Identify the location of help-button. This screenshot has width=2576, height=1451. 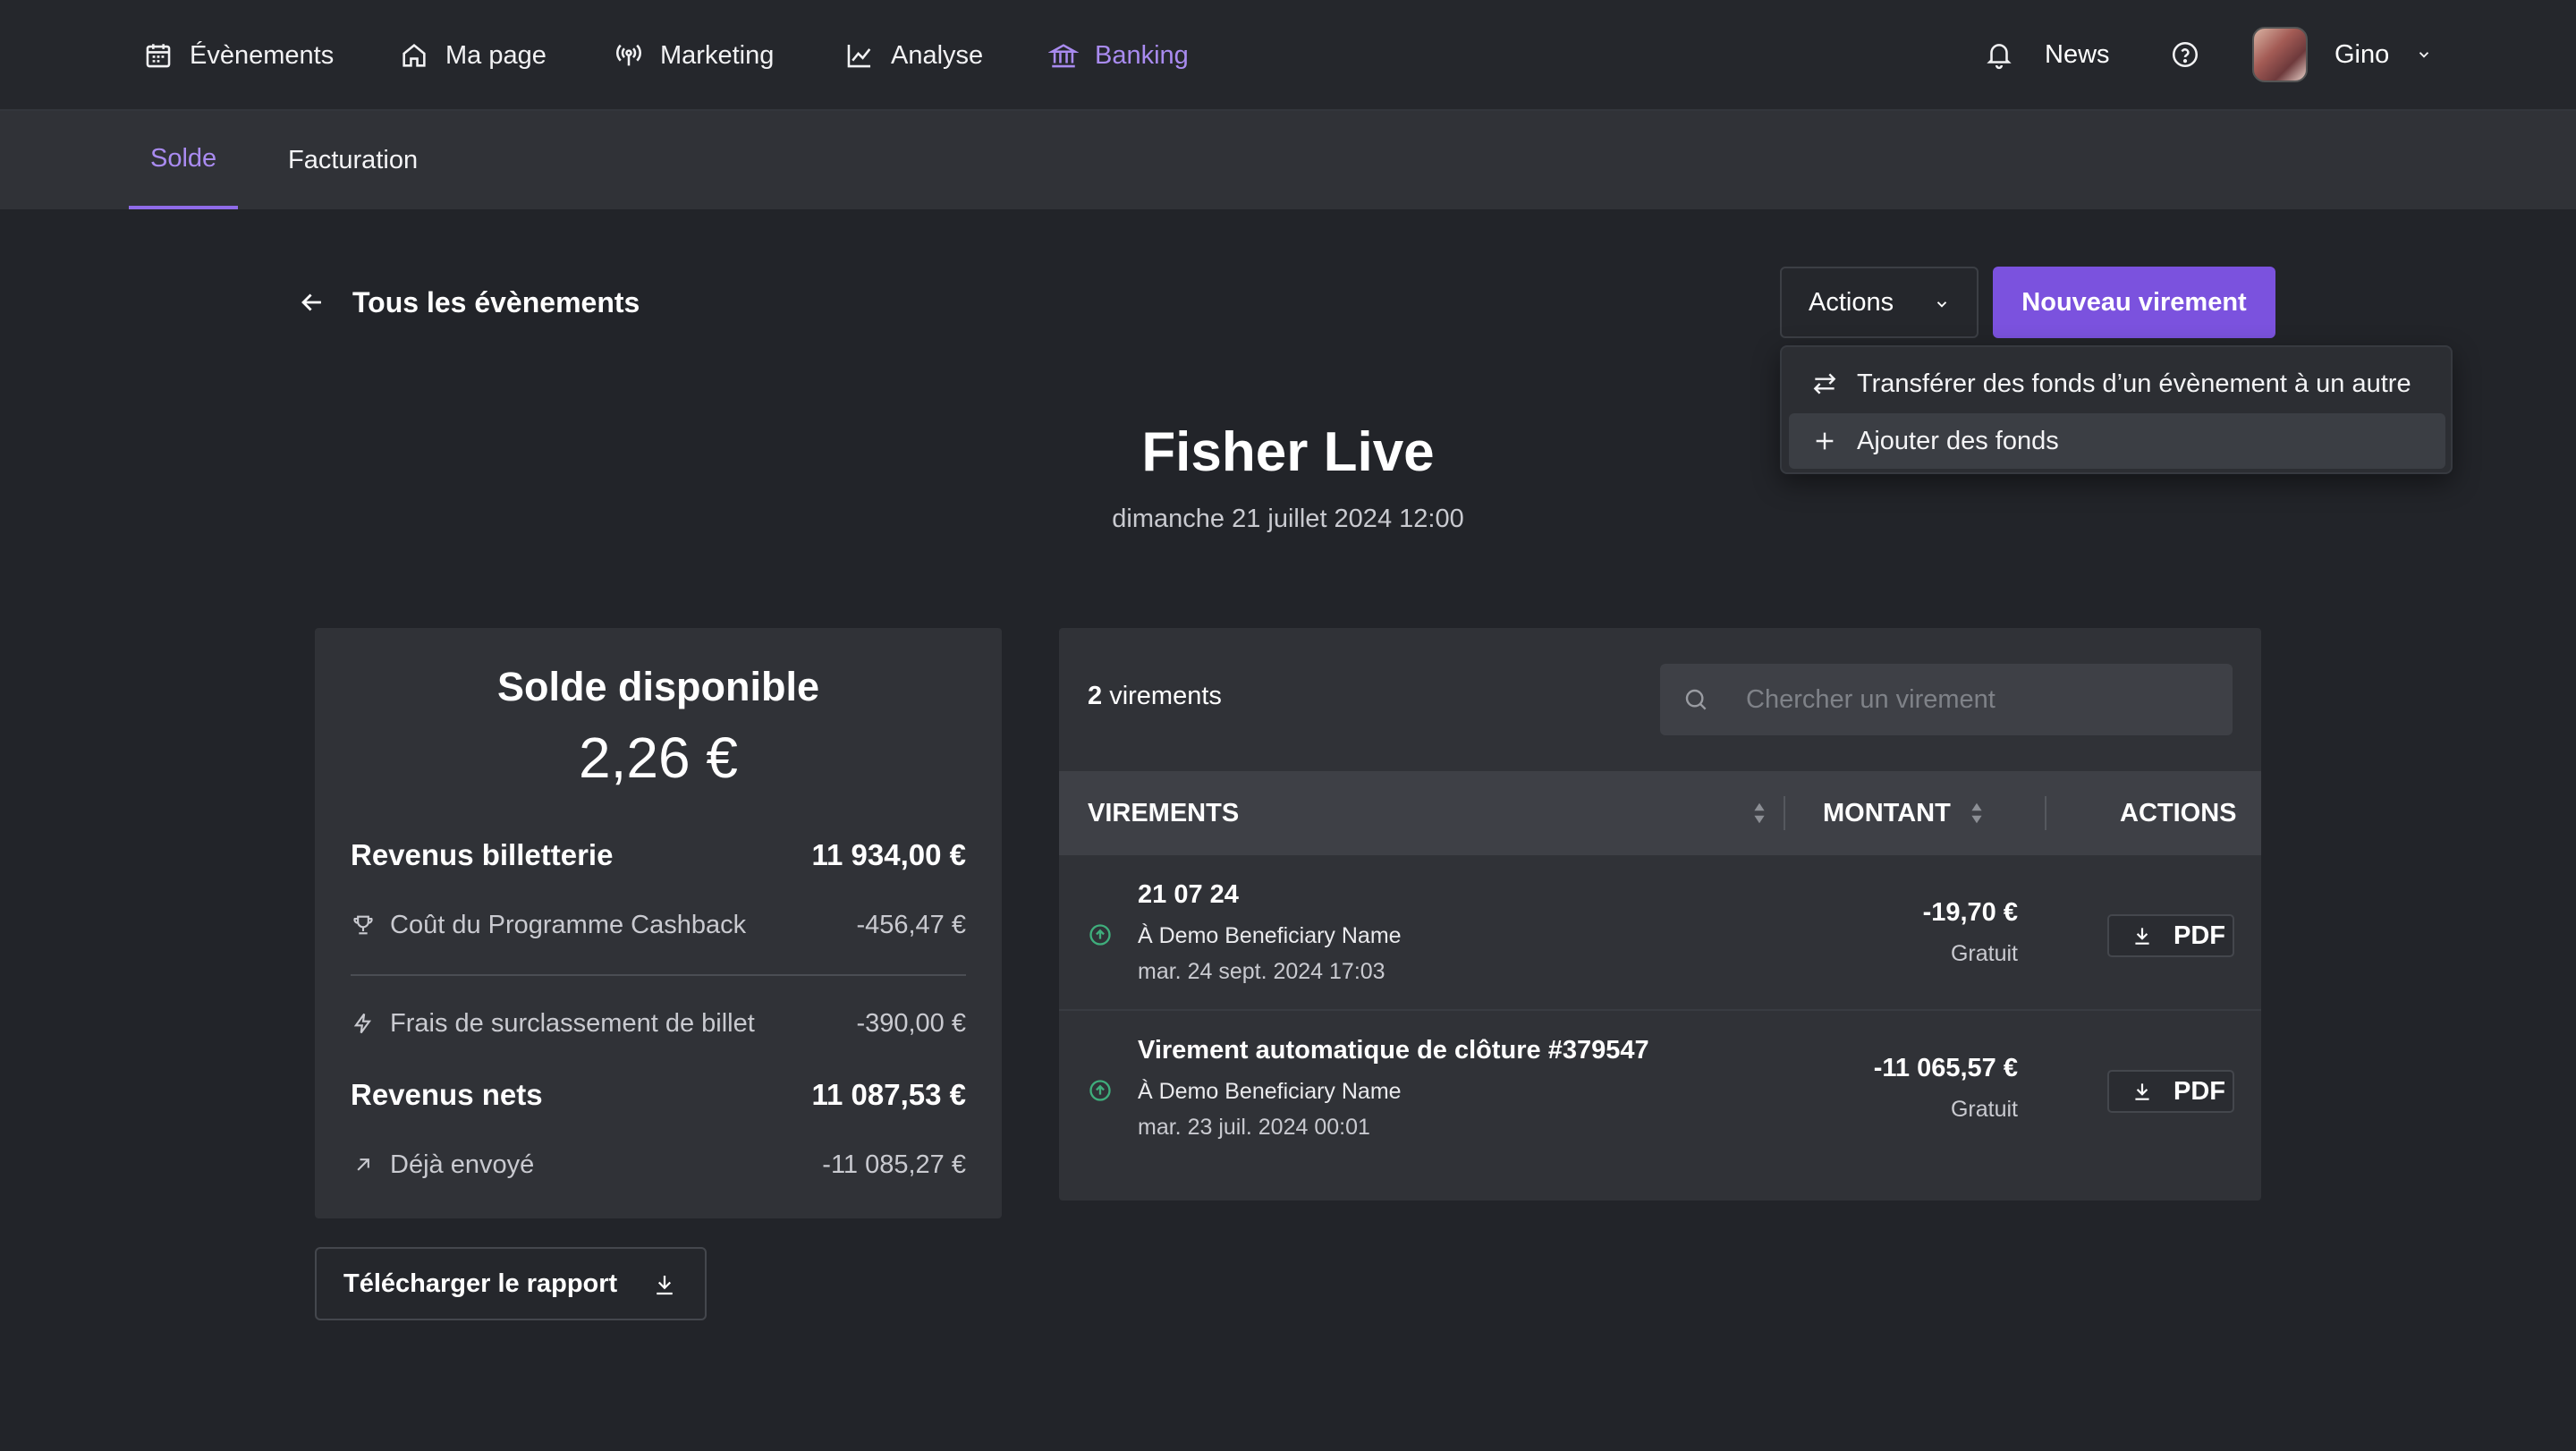
(2185, 54).